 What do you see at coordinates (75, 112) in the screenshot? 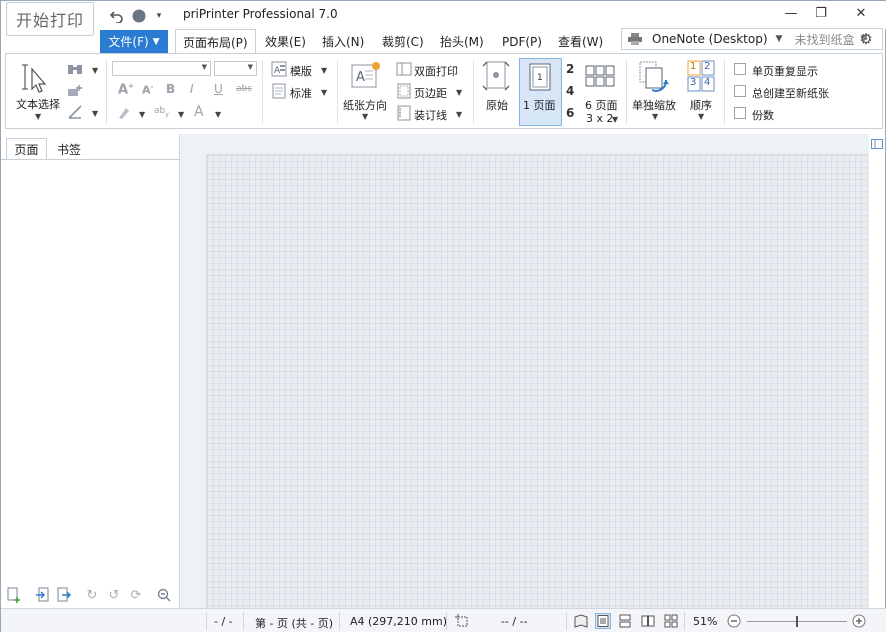
I see `measure-icon` at bounding box center [75, 112].